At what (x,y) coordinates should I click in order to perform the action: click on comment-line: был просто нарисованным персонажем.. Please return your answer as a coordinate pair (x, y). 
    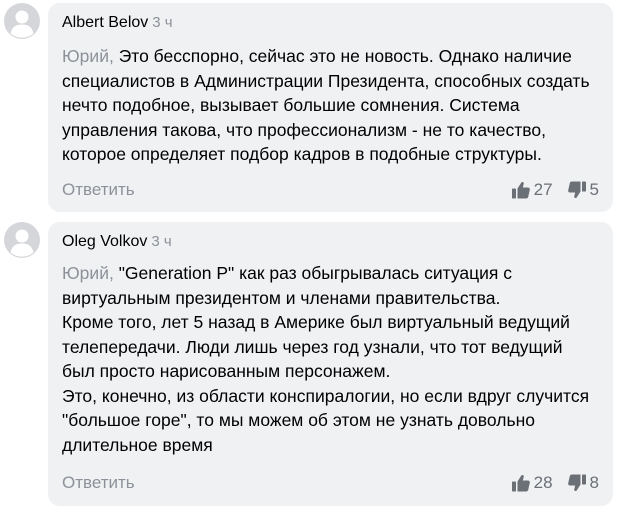
    Looking at the image, I should click on (226, 371).